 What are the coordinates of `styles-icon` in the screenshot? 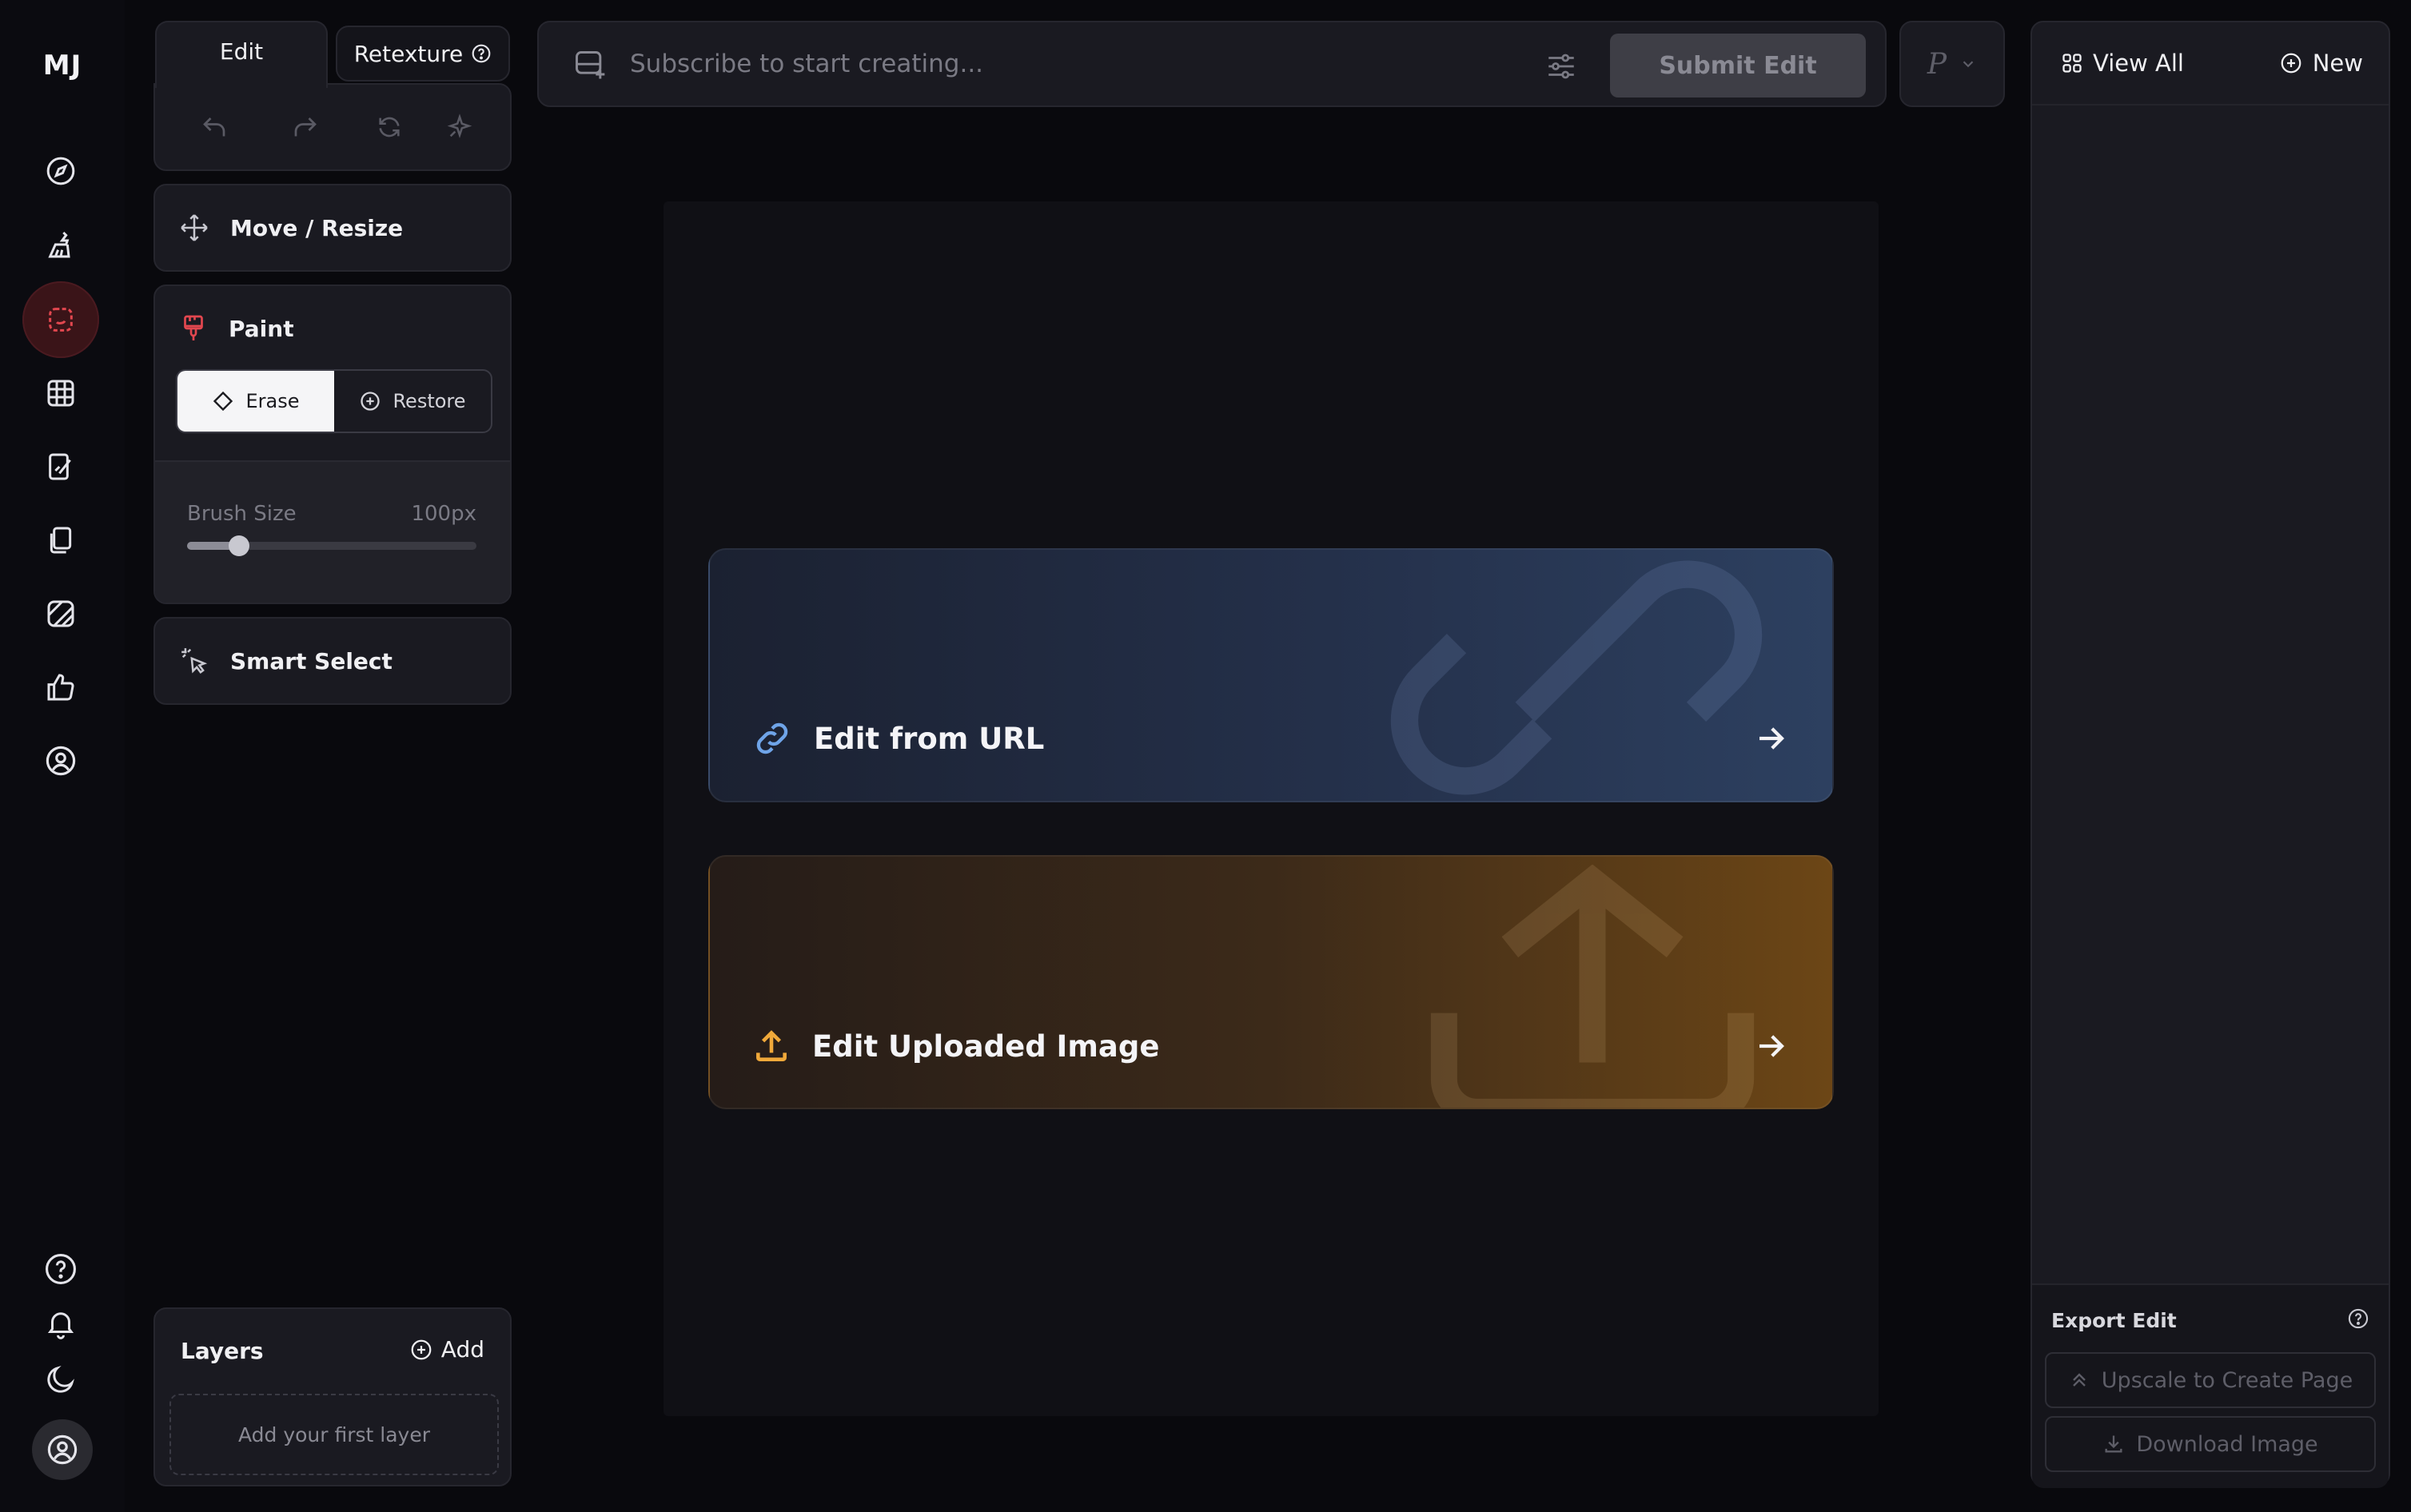 It's located at (61, 613).